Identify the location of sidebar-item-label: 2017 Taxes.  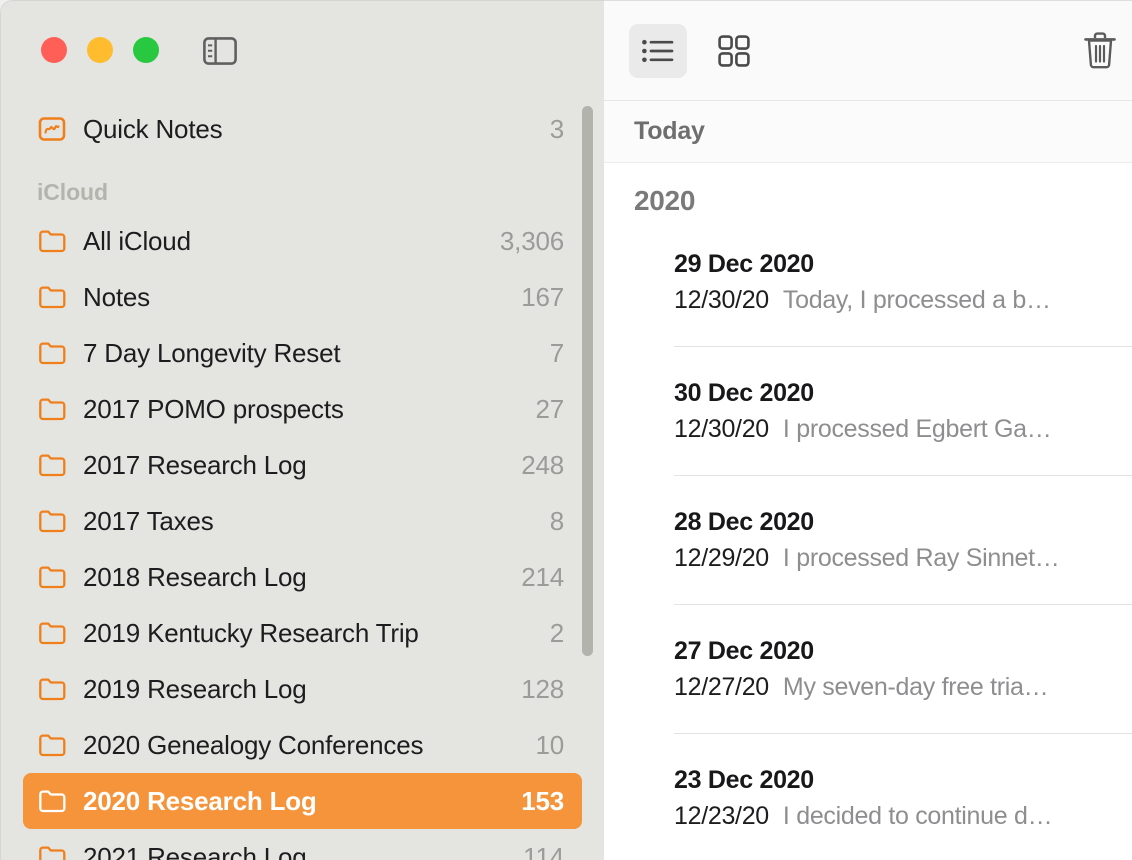
(148, 520).